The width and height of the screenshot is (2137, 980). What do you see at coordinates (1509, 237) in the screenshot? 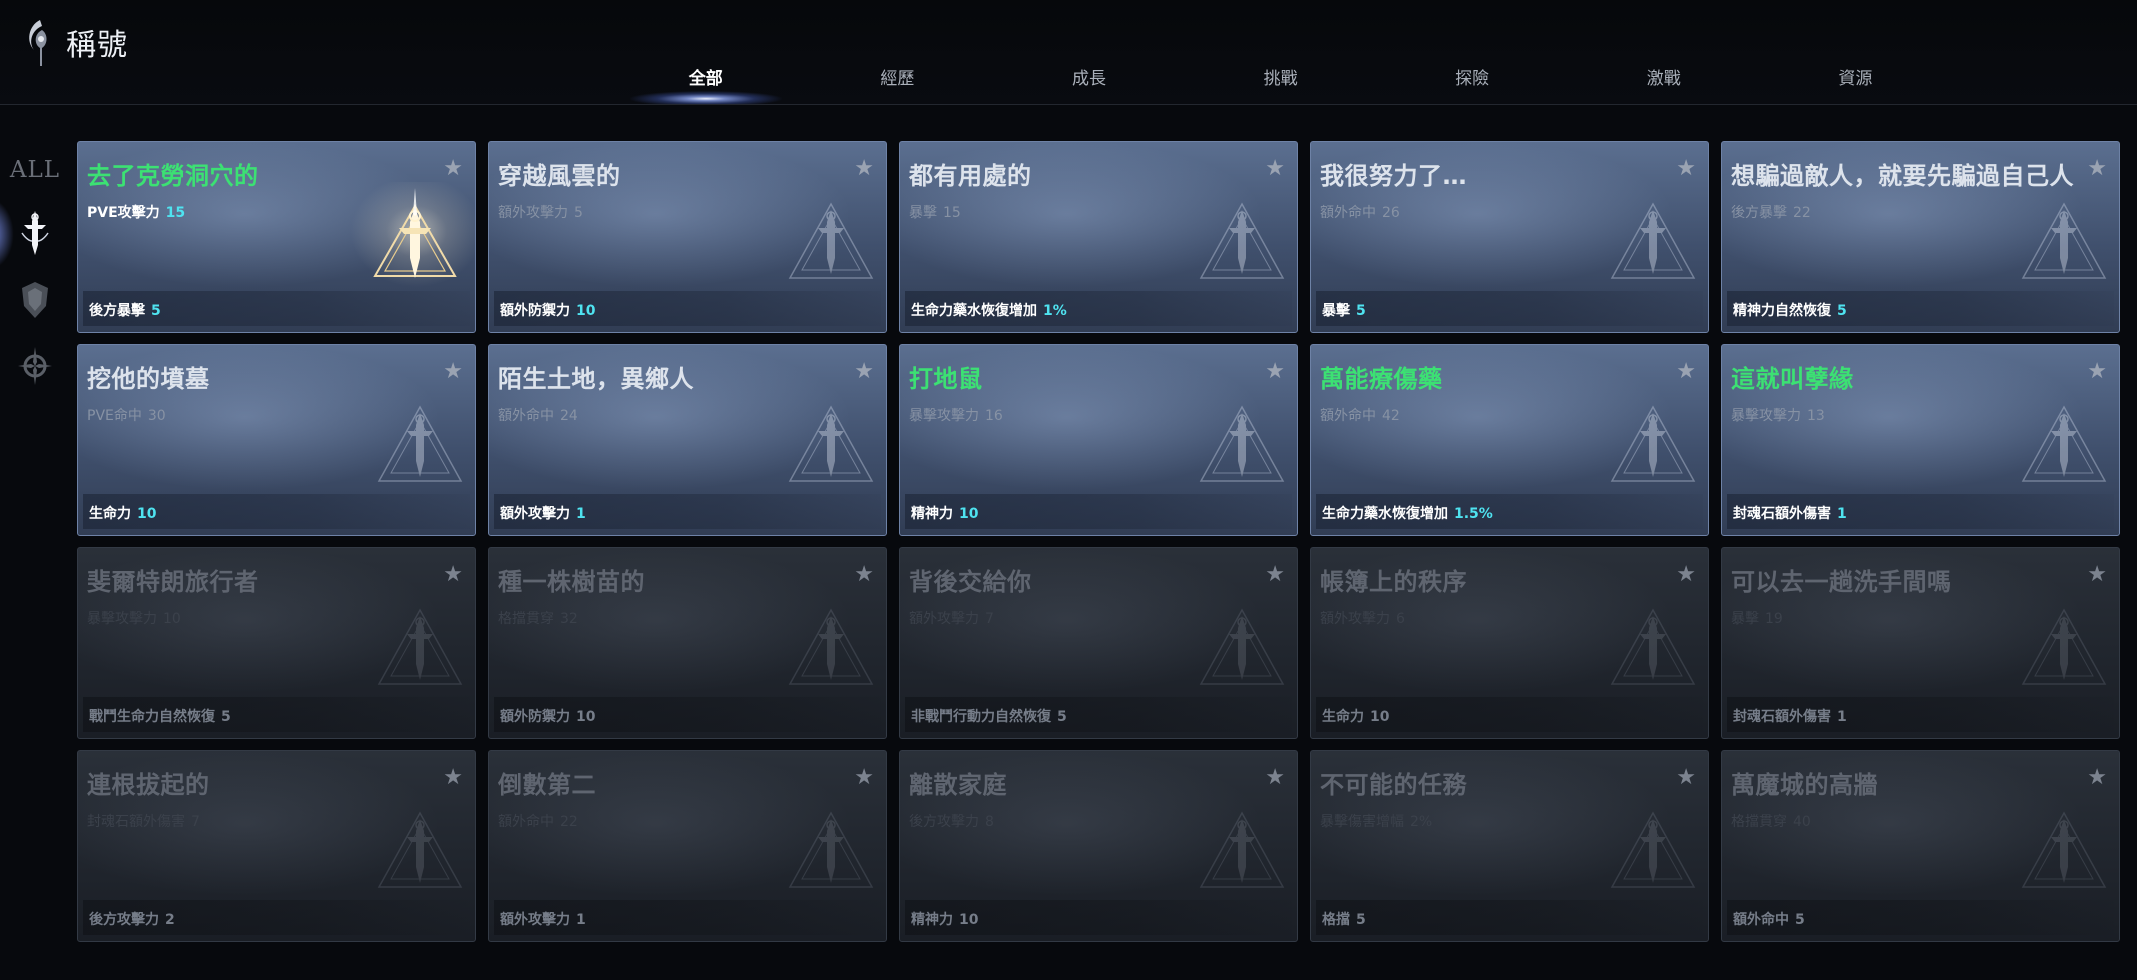
I see `title-card: 我很努力了… ★ 額外命中 26 暴擊 5` at bounding box center [1509, 237].